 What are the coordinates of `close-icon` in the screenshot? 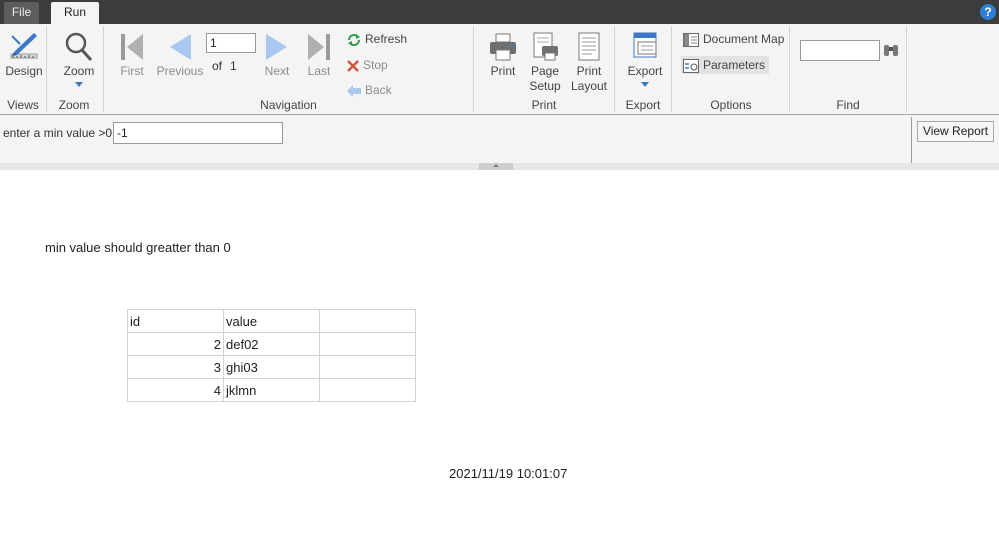 It's located at (353, 65).